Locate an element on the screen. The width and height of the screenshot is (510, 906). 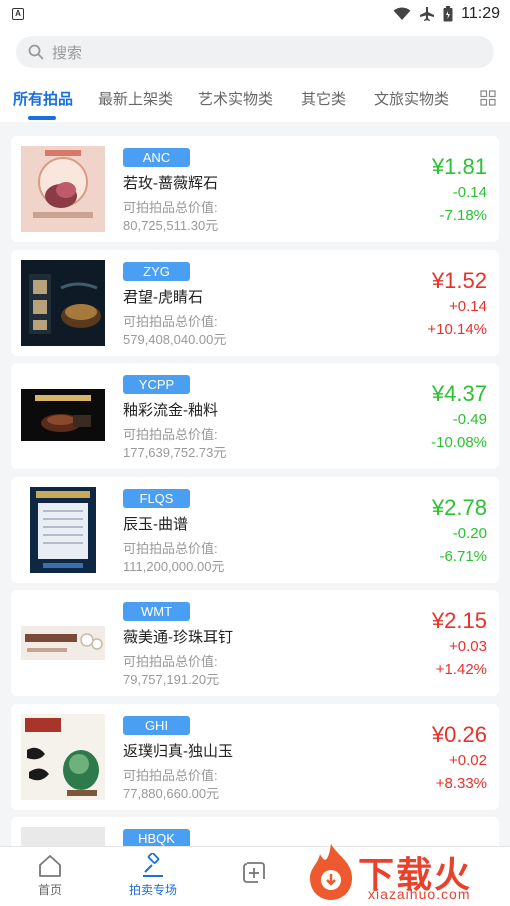
item-price-value: 2.15 is located at coordinates (465, 620).